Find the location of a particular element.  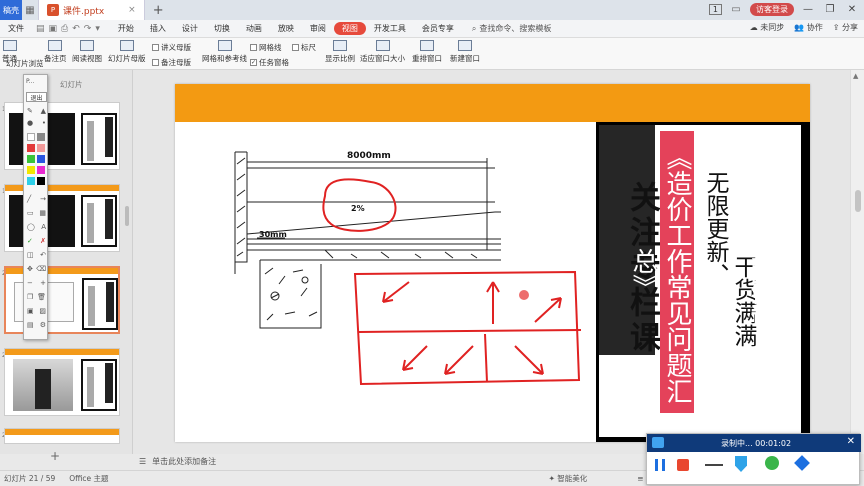

clear-icon: ⌫ is located at coordinates (41, 269).